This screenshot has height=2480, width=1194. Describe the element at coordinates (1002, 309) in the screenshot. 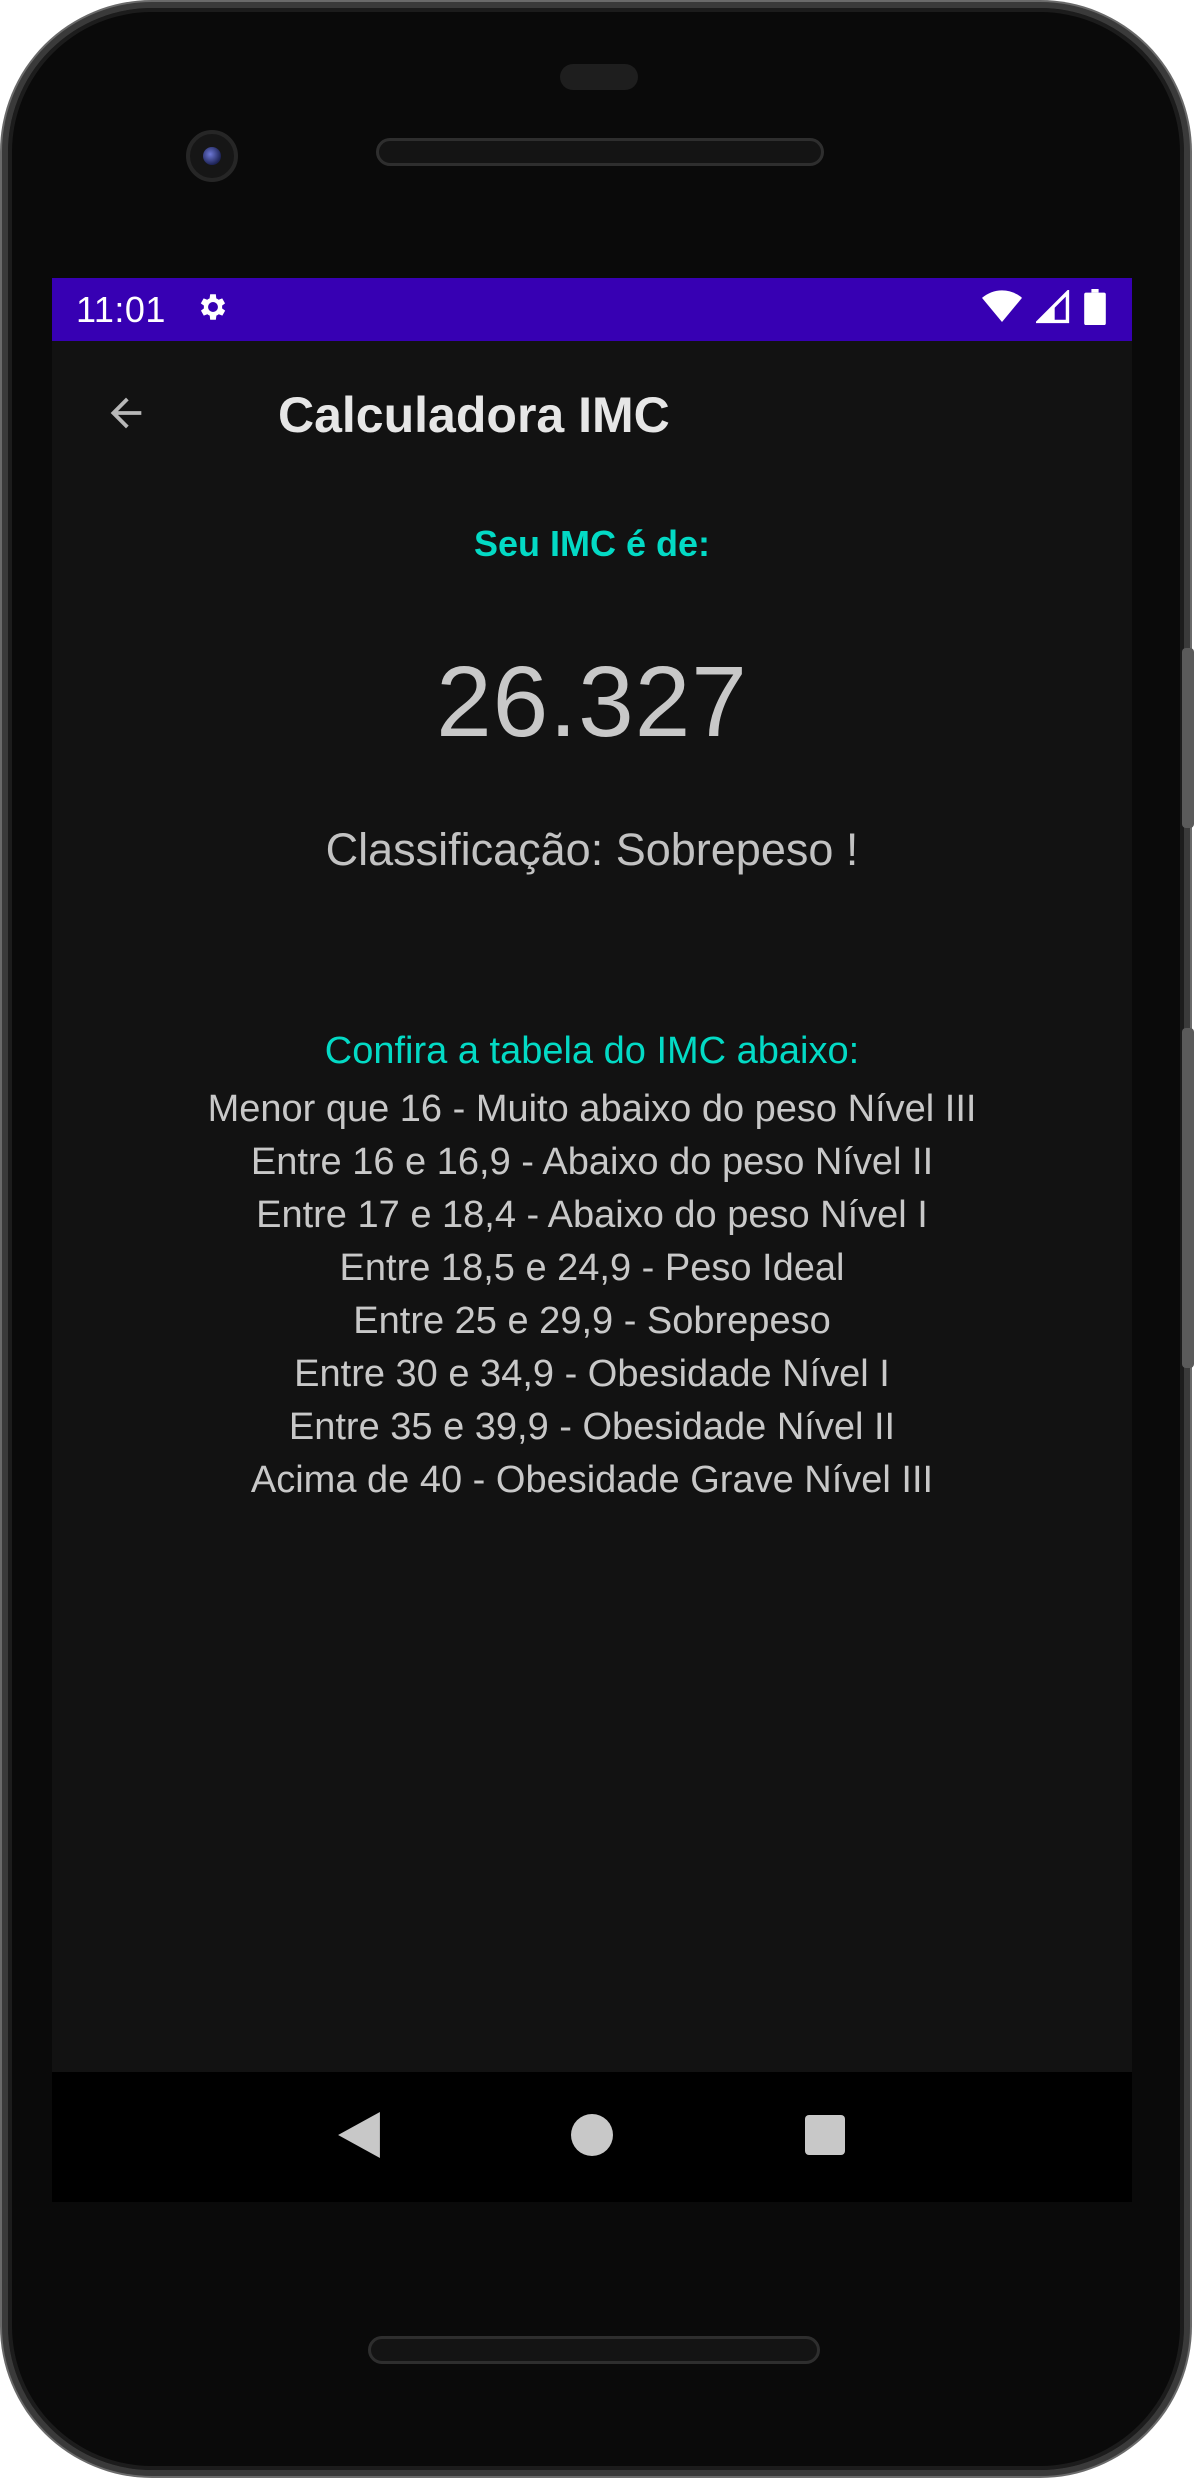

I see `wifi-icon` at that location.